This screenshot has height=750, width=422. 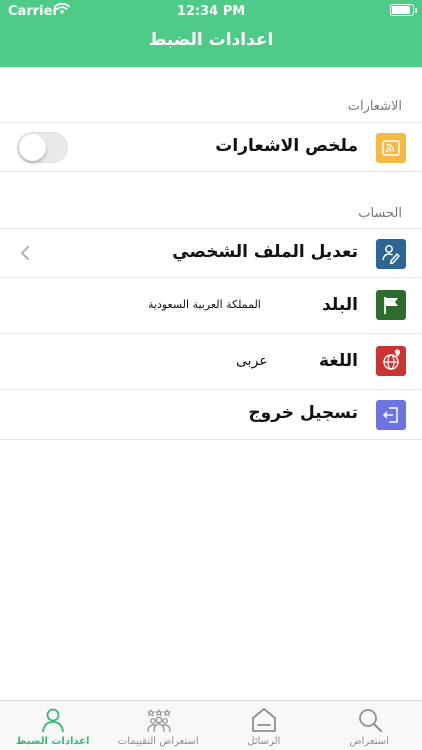 What do you see at coordinates (370, 720) in the screenshot?
I see `search-icon` at bounding box center [370, 720].